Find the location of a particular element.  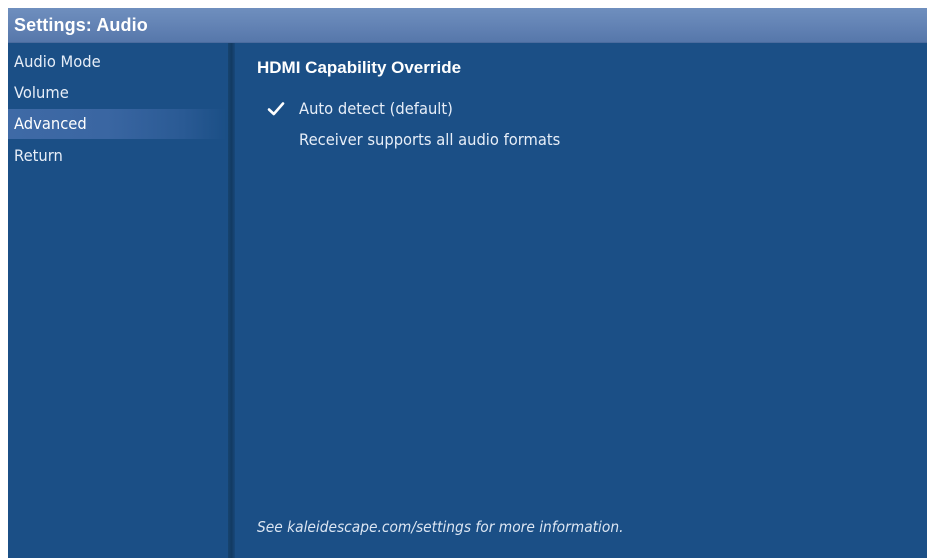

option-label: Auto detect (default) is located at coordinates (376, 108).